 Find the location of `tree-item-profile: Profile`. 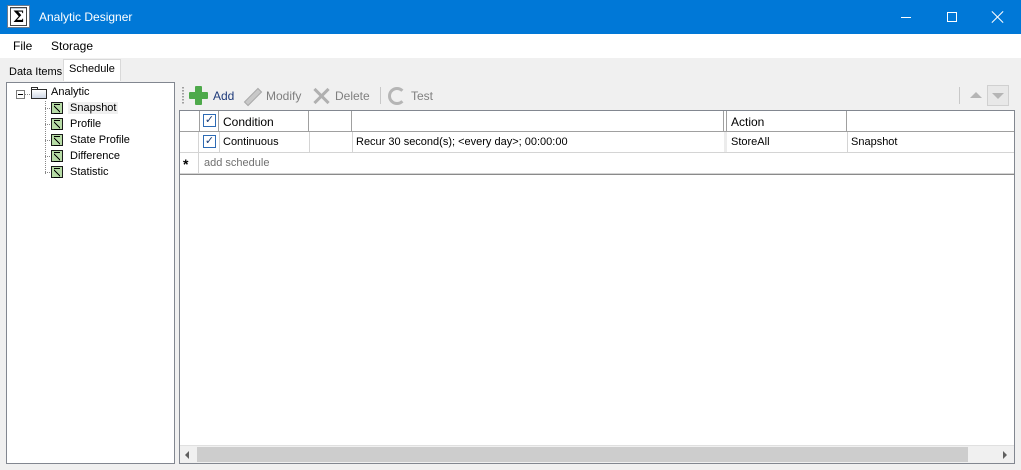

tree-item-profile: Profile is located at coordinates (85, 124).